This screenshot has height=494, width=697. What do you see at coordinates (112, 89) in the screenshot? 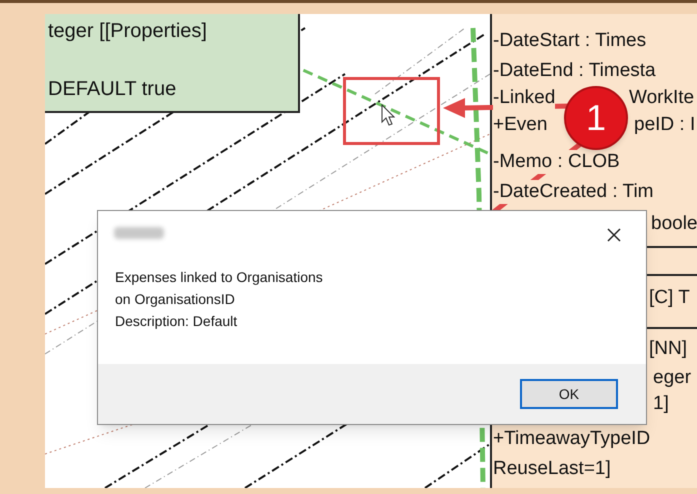
I see `node-text: DEFAULT true` at bounding box center [112, 89].